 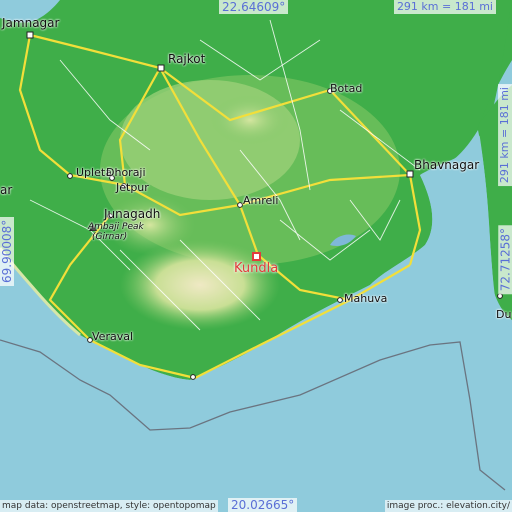 What do you see at coordinates (505, 135) in the screenshot?
I see `scale-label-right: 291 km = 181 mi` at bounding box center [505, 135].